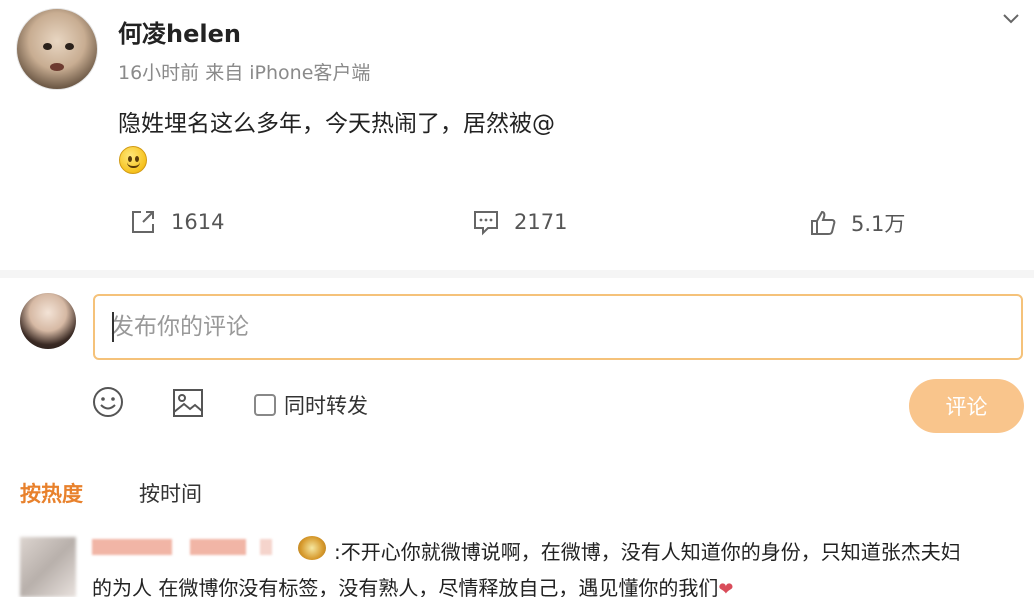 Image resolution: width=1034 pixels, height=597 pixels. What do you see at coordinates (726, 588) in the screenshot?
I see `heart-icon: ❤` at bounding box center [726, 588].